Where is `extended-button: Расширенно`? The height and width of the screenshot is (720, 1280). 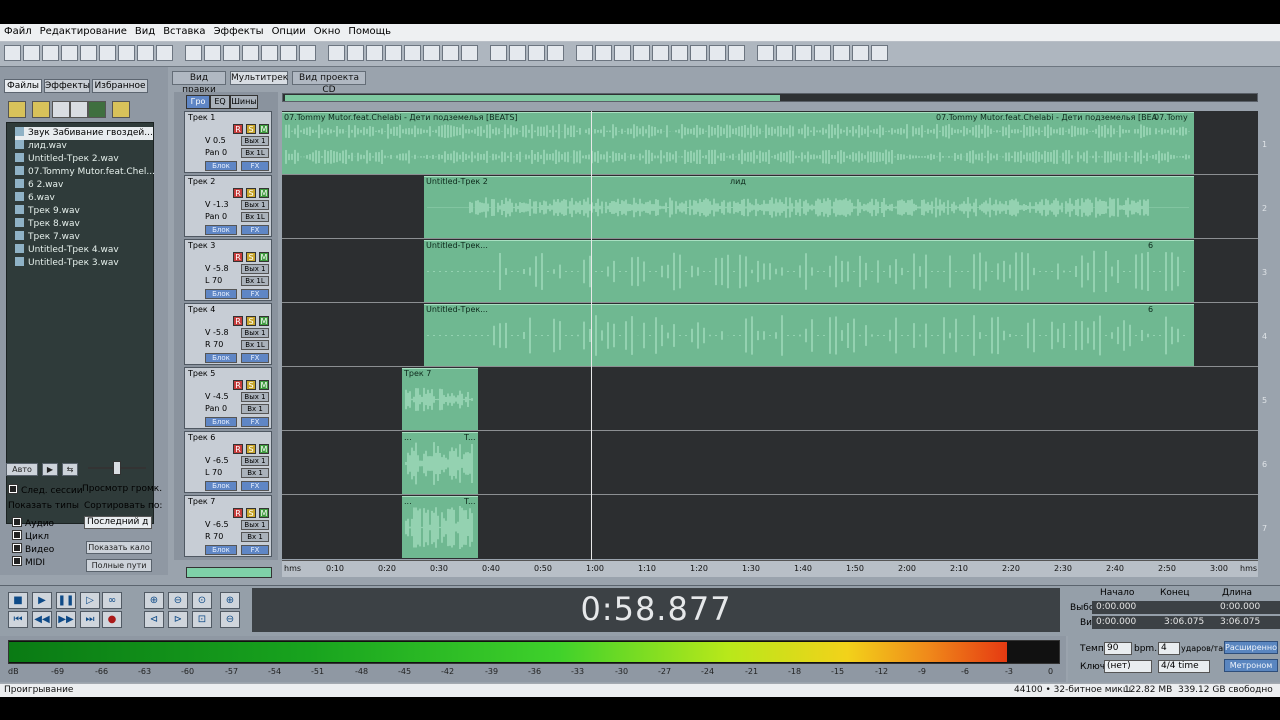
extended-button: Расширенно is located at coordinates (1251, 647).